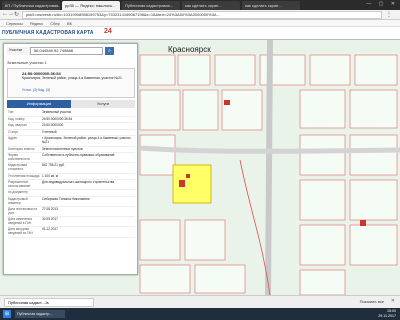 The width and height of the screenshot is (400, 320). What do you see at coordinates (24, 175) in the screenshot?
I see `attr-key: Уточненная площадь` at bounding box center [24, 175].